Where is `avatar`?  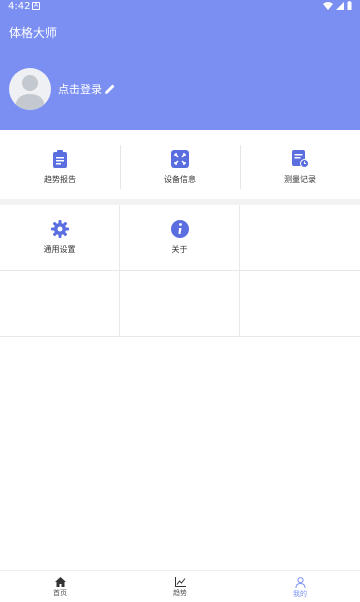 avatar is located at coordinates (30, 89).